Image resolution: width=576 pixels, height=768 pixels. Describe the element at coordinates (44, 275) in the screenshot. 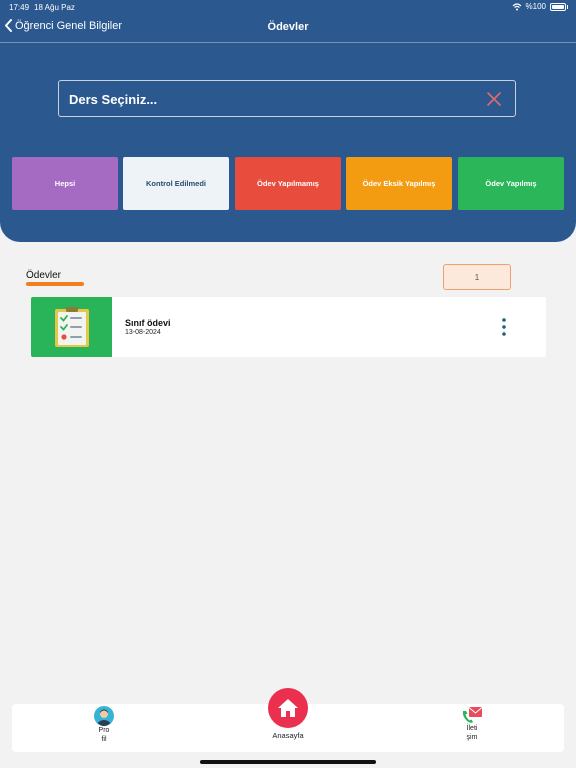

I see `section-title: Ödevler` at that location.